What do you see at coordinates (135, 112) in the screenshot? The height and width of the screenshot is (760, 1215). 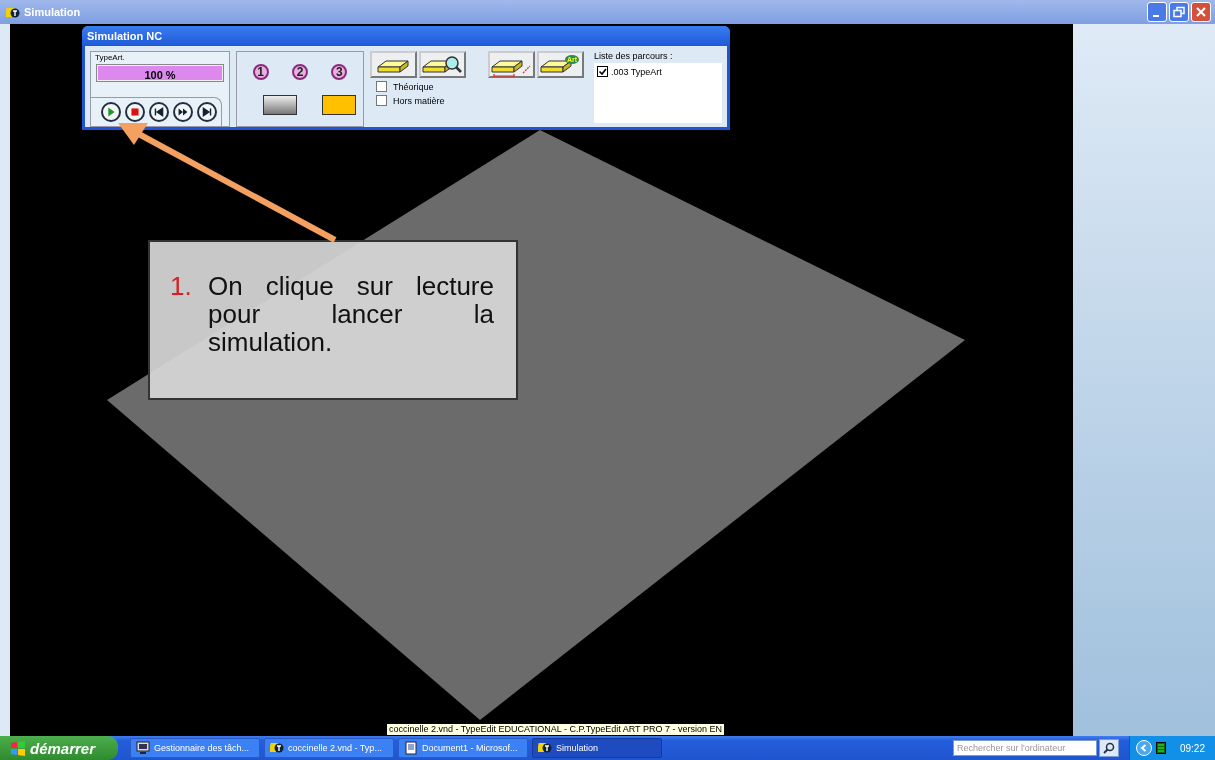 I see `stop-button` at bounding box center [135, 112].